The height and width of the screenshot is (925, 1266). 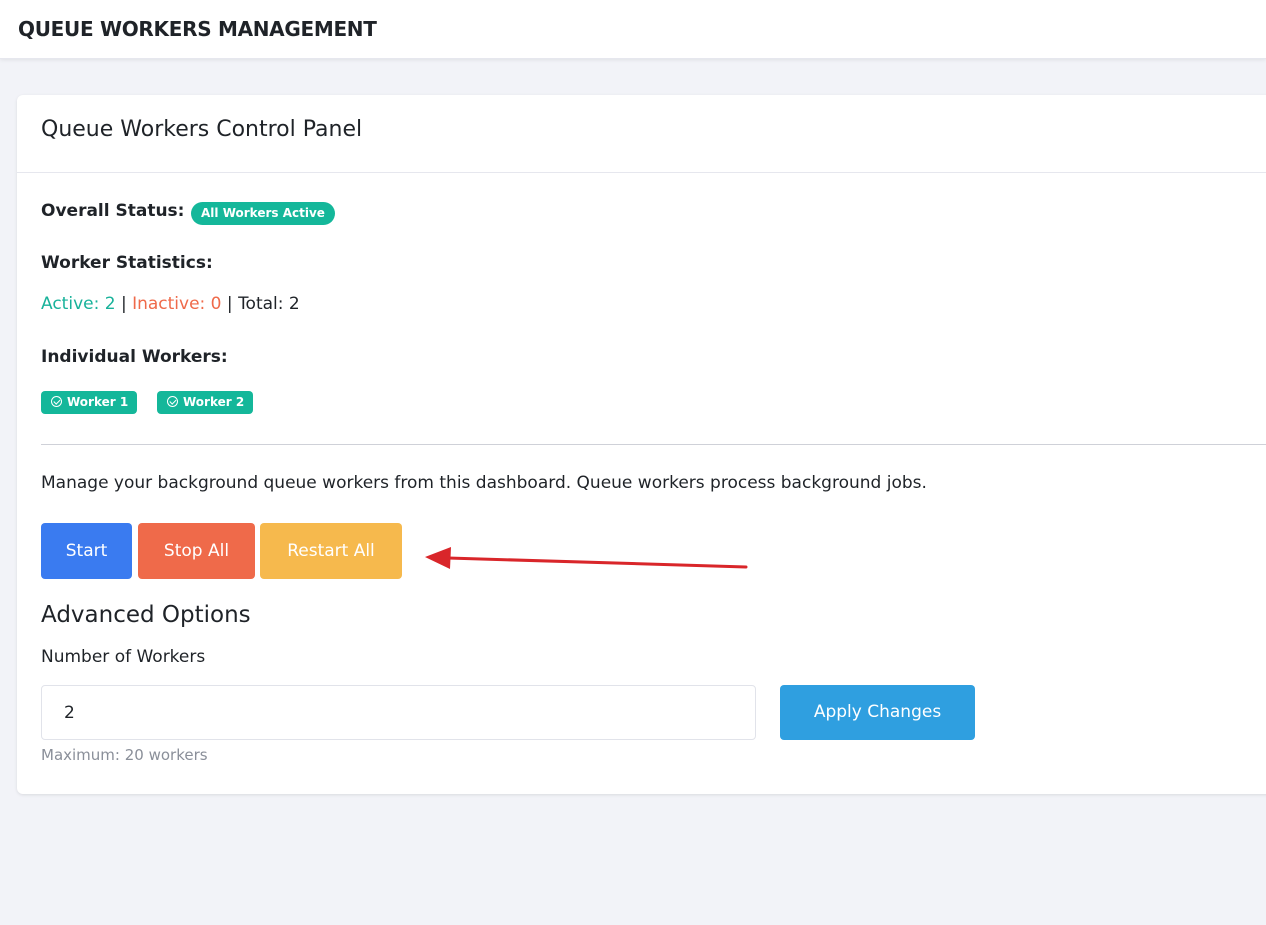 I want to click on worker-badge-label: Worker 2, so click(x=214, y=402).